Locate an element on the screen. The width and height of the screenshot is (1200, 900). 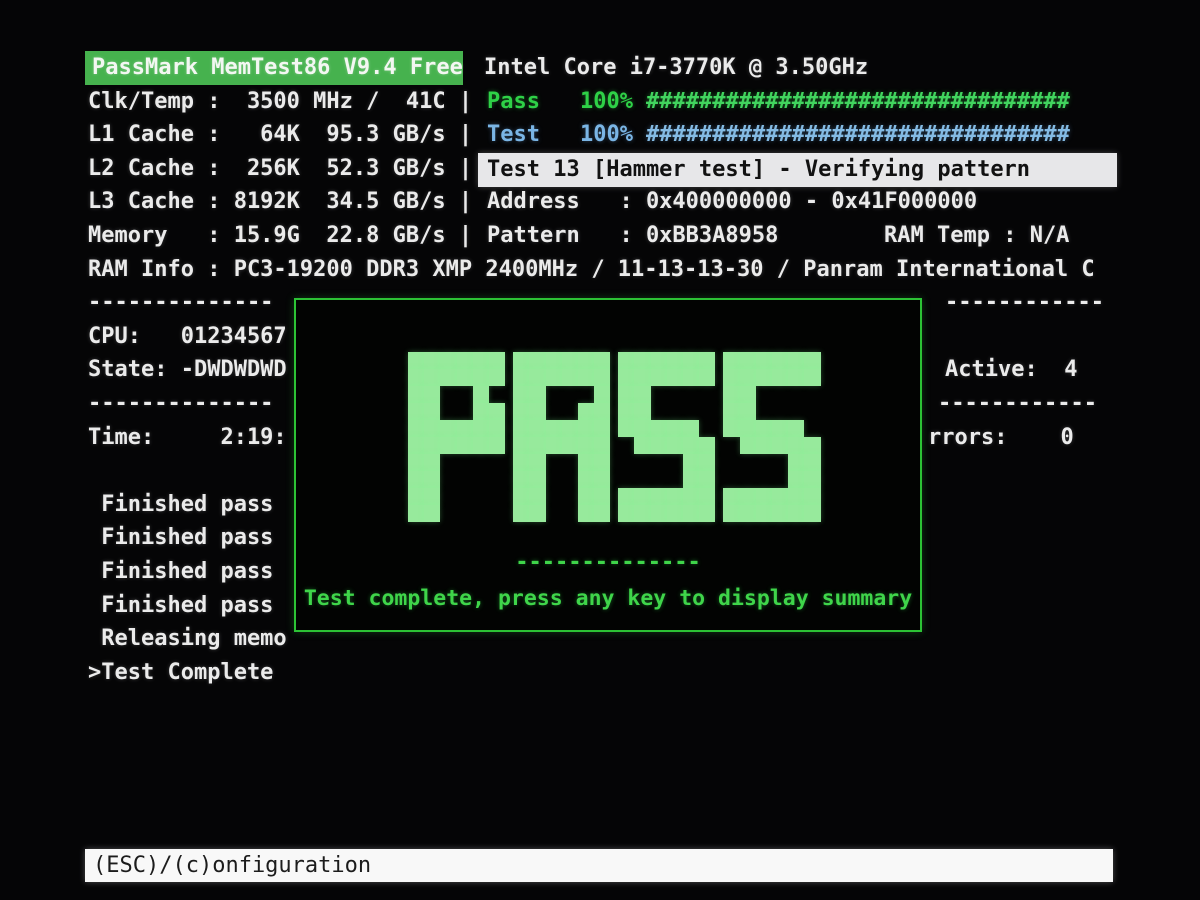
cpu-count-row: CPU: 01234567 is located at coordinates (187, 336).